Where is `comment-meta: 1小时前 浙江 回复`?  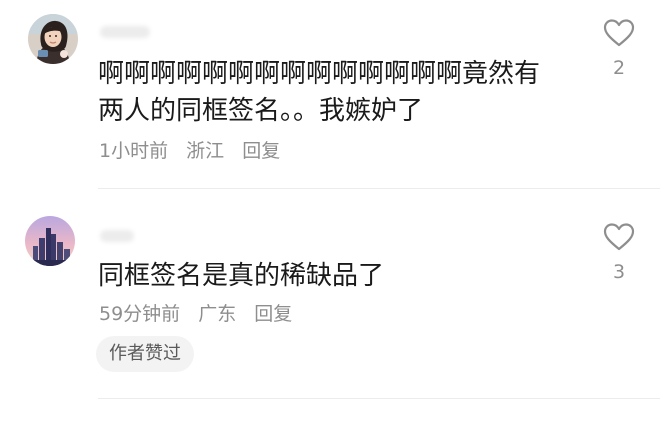
comment-meta: 1小时前 浙江 回复 is located at coordinates (189, 151).